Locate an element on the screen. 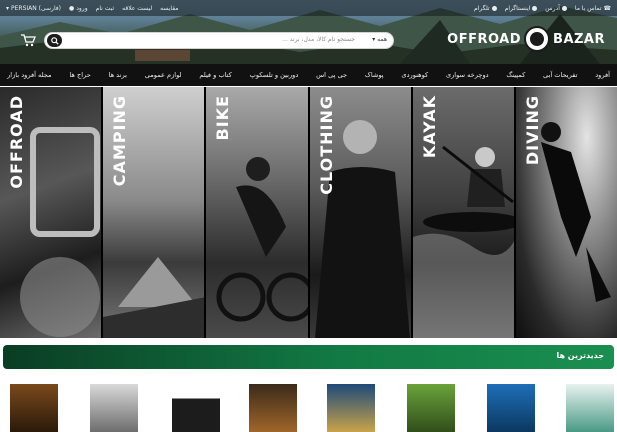 The width and height of the screenshot is (617, 432). new-products-row is located at coordinates (308, 406).